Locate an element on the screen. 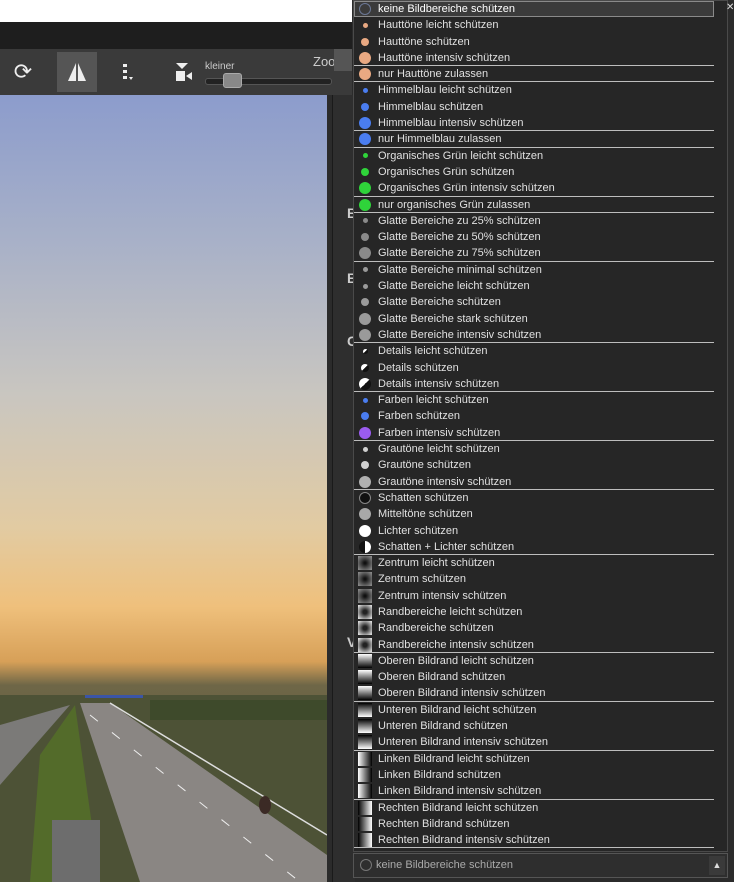  close-icon: ✕ is located at coordinates (730, 7).